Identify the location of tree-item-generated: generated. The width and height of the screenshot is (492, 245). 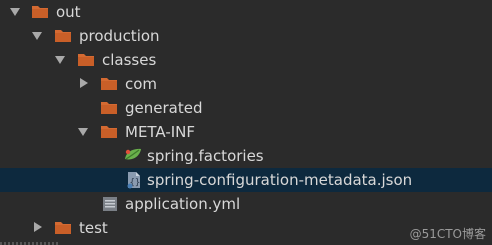
(246, 108).